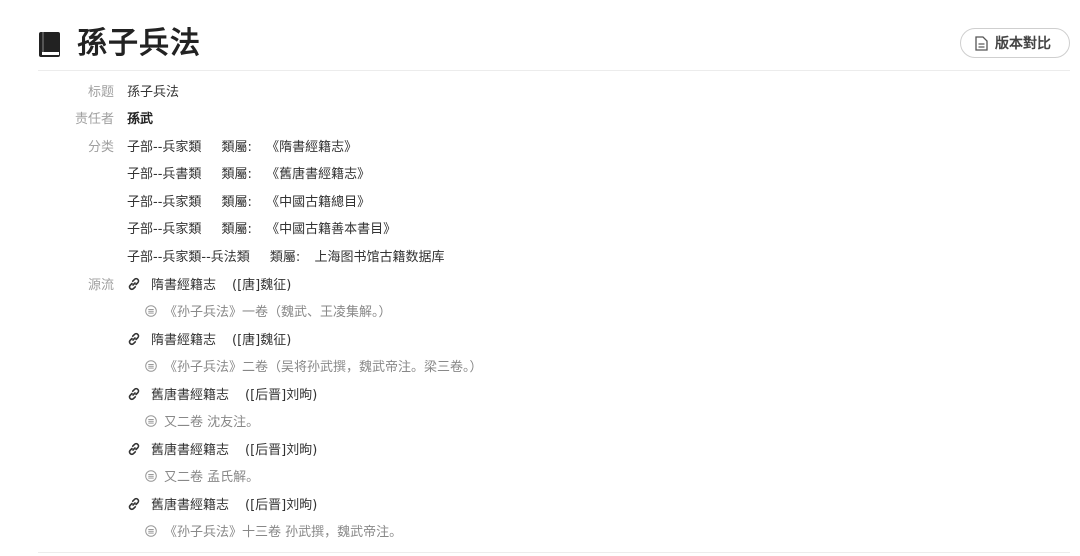 This screenshot has width=1080, height=556. I want to click on origin-note: 《孙子兵法》二卷（吴将孙武撰，魏武帝注。梁三卷。）, so click(314, 368).